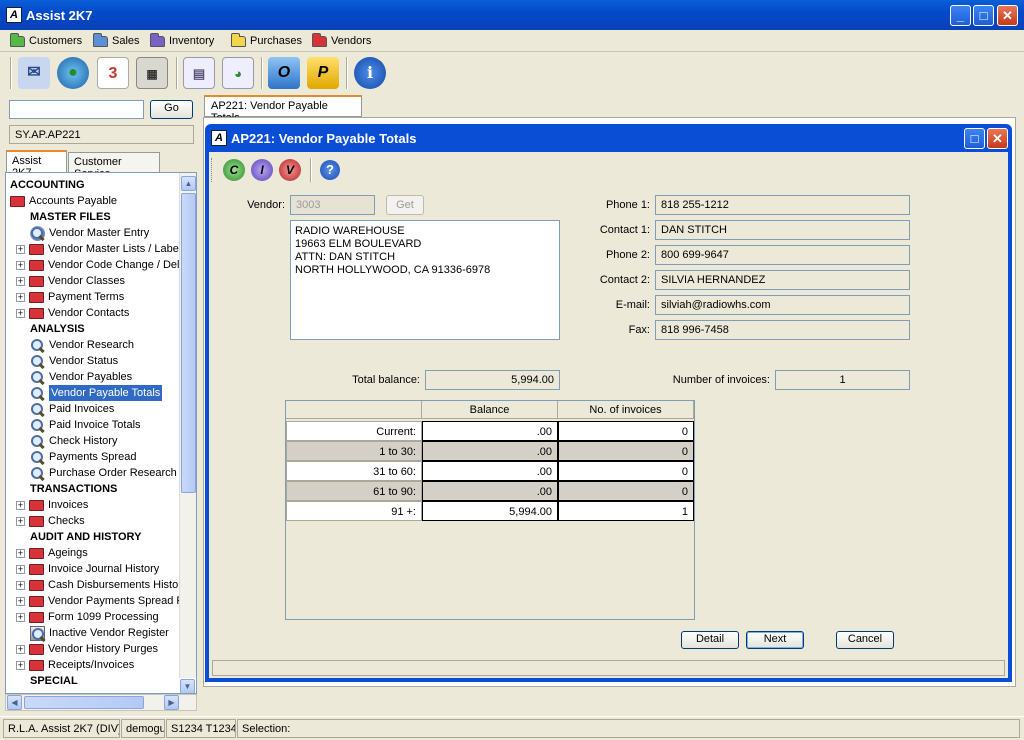 The image size is (1024, 740). I want to click on tree-vertical-scrollbar: ▲, so click(187, 425).